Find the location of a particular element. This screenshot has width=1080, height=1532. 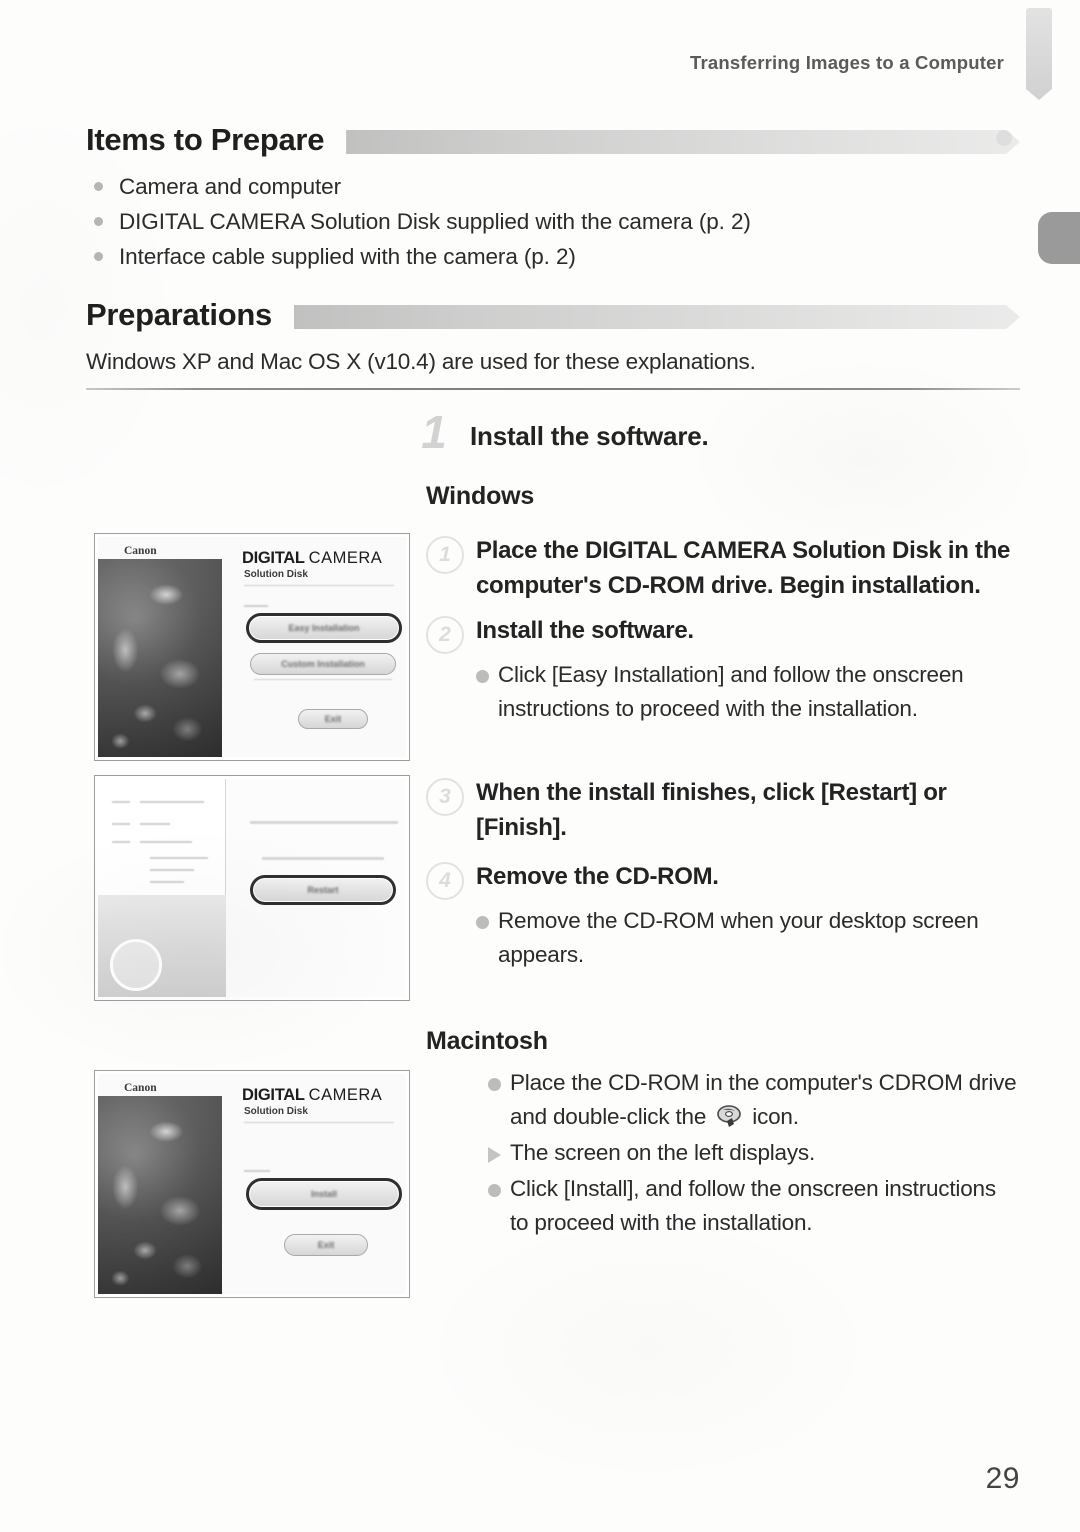

step-one-heading: 1 Install the software. is located at coordinates (716, 432).